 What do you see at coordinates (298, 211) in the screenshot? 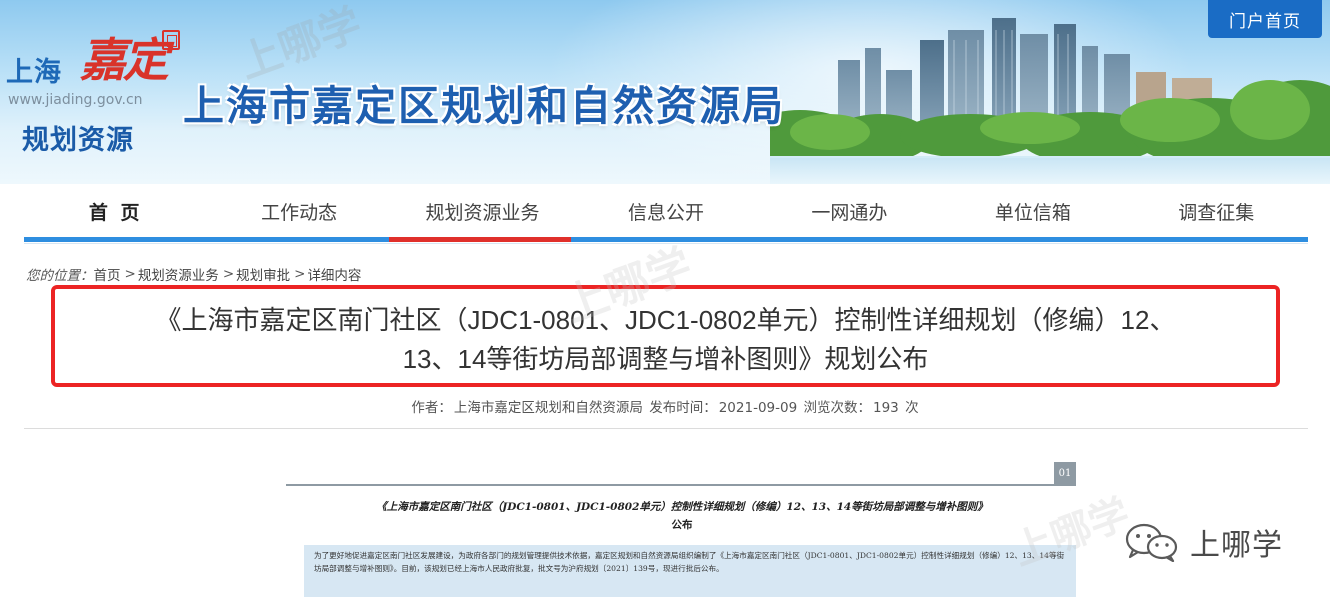
I see `nav-item-work-news: 工作动态` at bounding box center [298, 211].